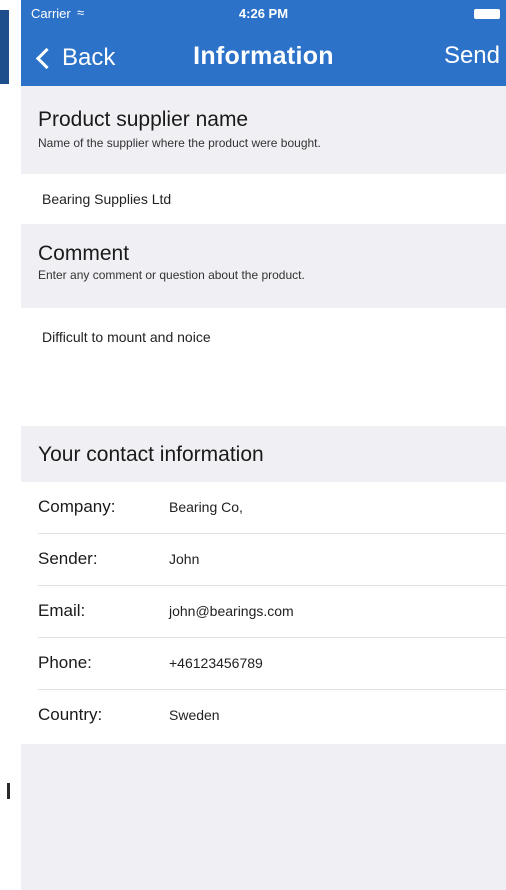 This screenshot has height=890, width=506. What do you see at coordinates (263, 367) in the screenshot?
I see `comment-field: Difficult to mount and noice` at bounding box center [263, 367].